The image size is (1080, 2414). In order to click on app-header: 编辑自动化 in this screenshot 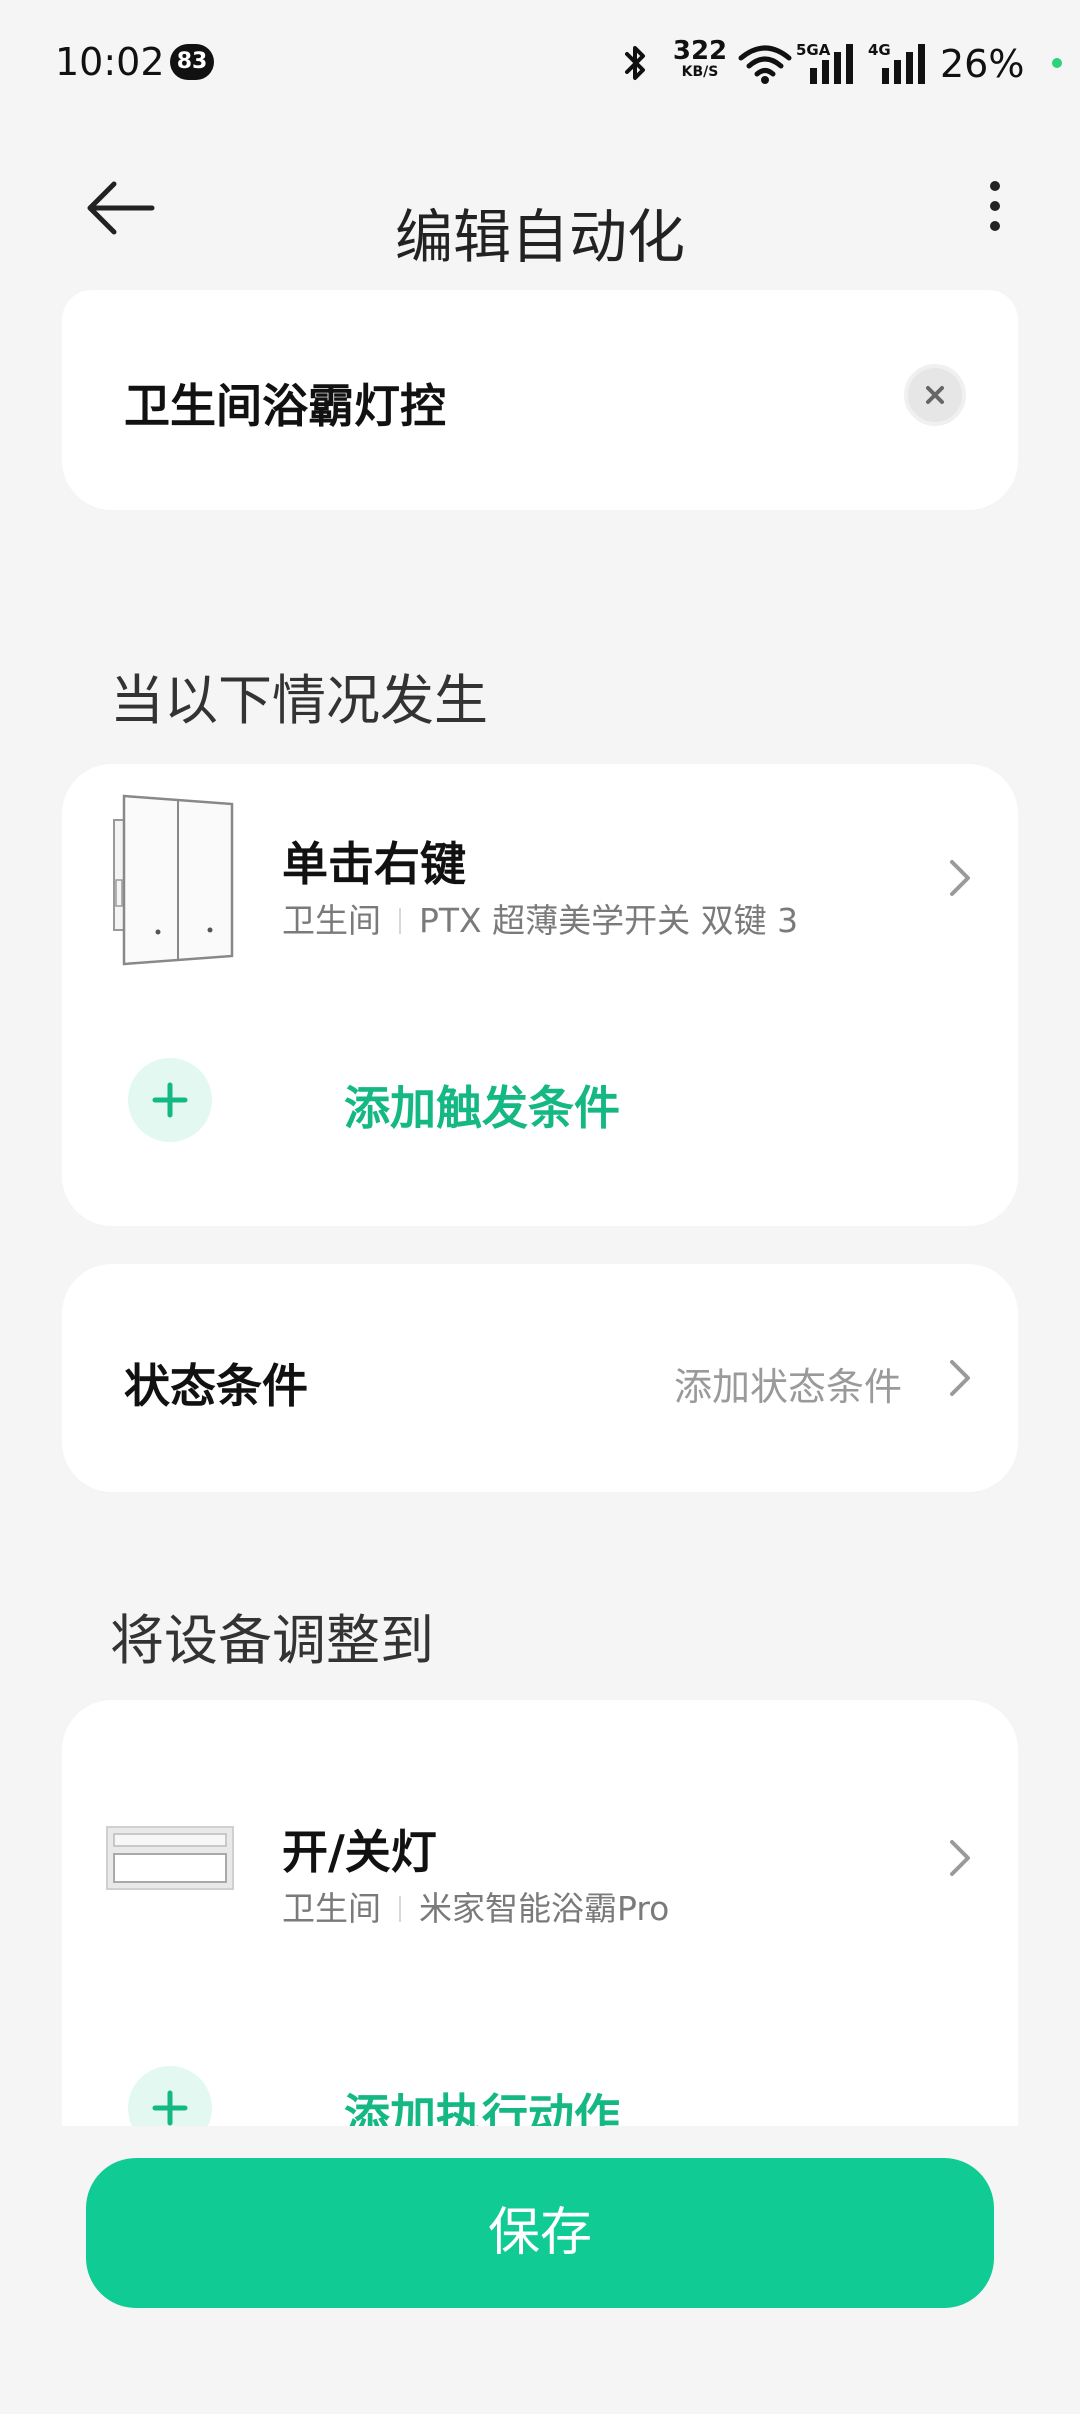, I will do `click(540, 205)`.